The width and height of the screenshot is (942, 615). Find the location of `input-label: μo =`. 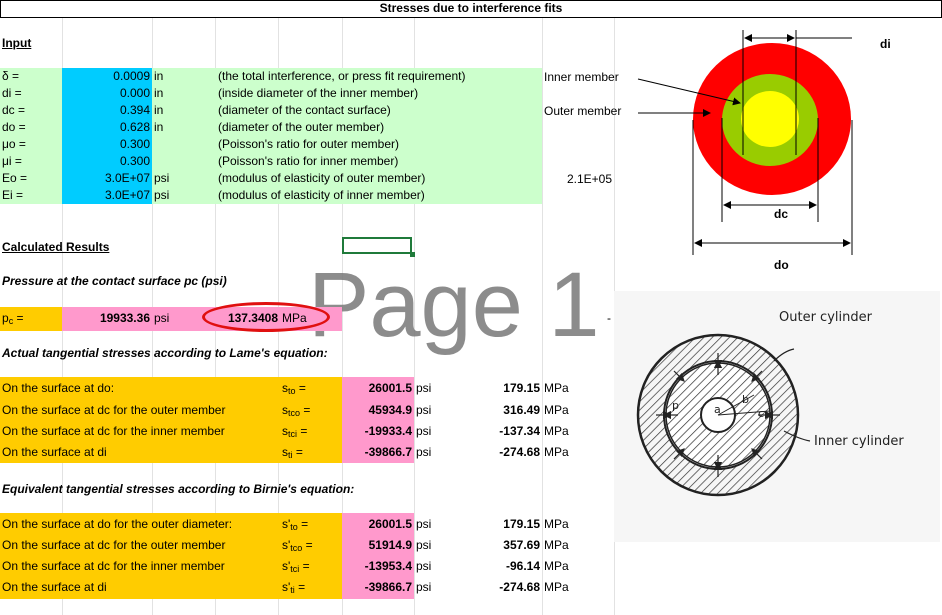

input-label: μo = is located at coordinates (14, 144).